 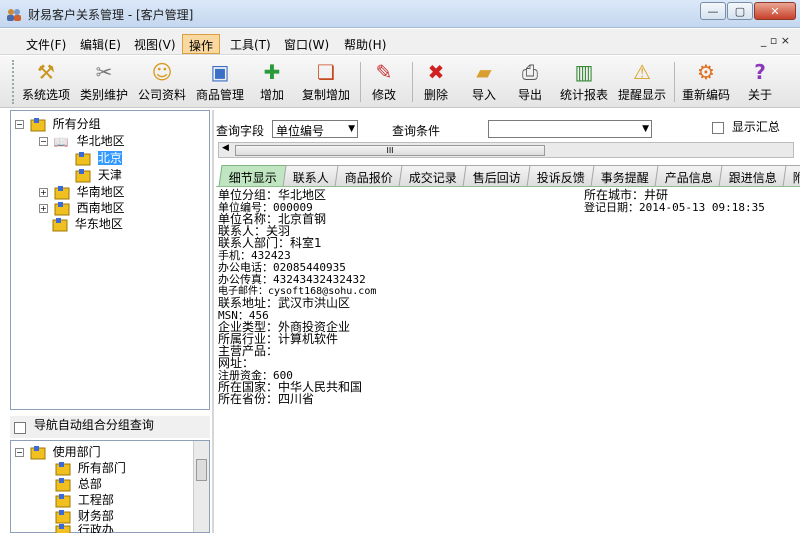 What do you see at coordinates (110, 260) in the screenshot?
I see `group-tree: − 所有分组 − 📖 华北地区 北京 天津 + 华南地区 + 西南地区 华东地区` at bounding box center [110, 260].